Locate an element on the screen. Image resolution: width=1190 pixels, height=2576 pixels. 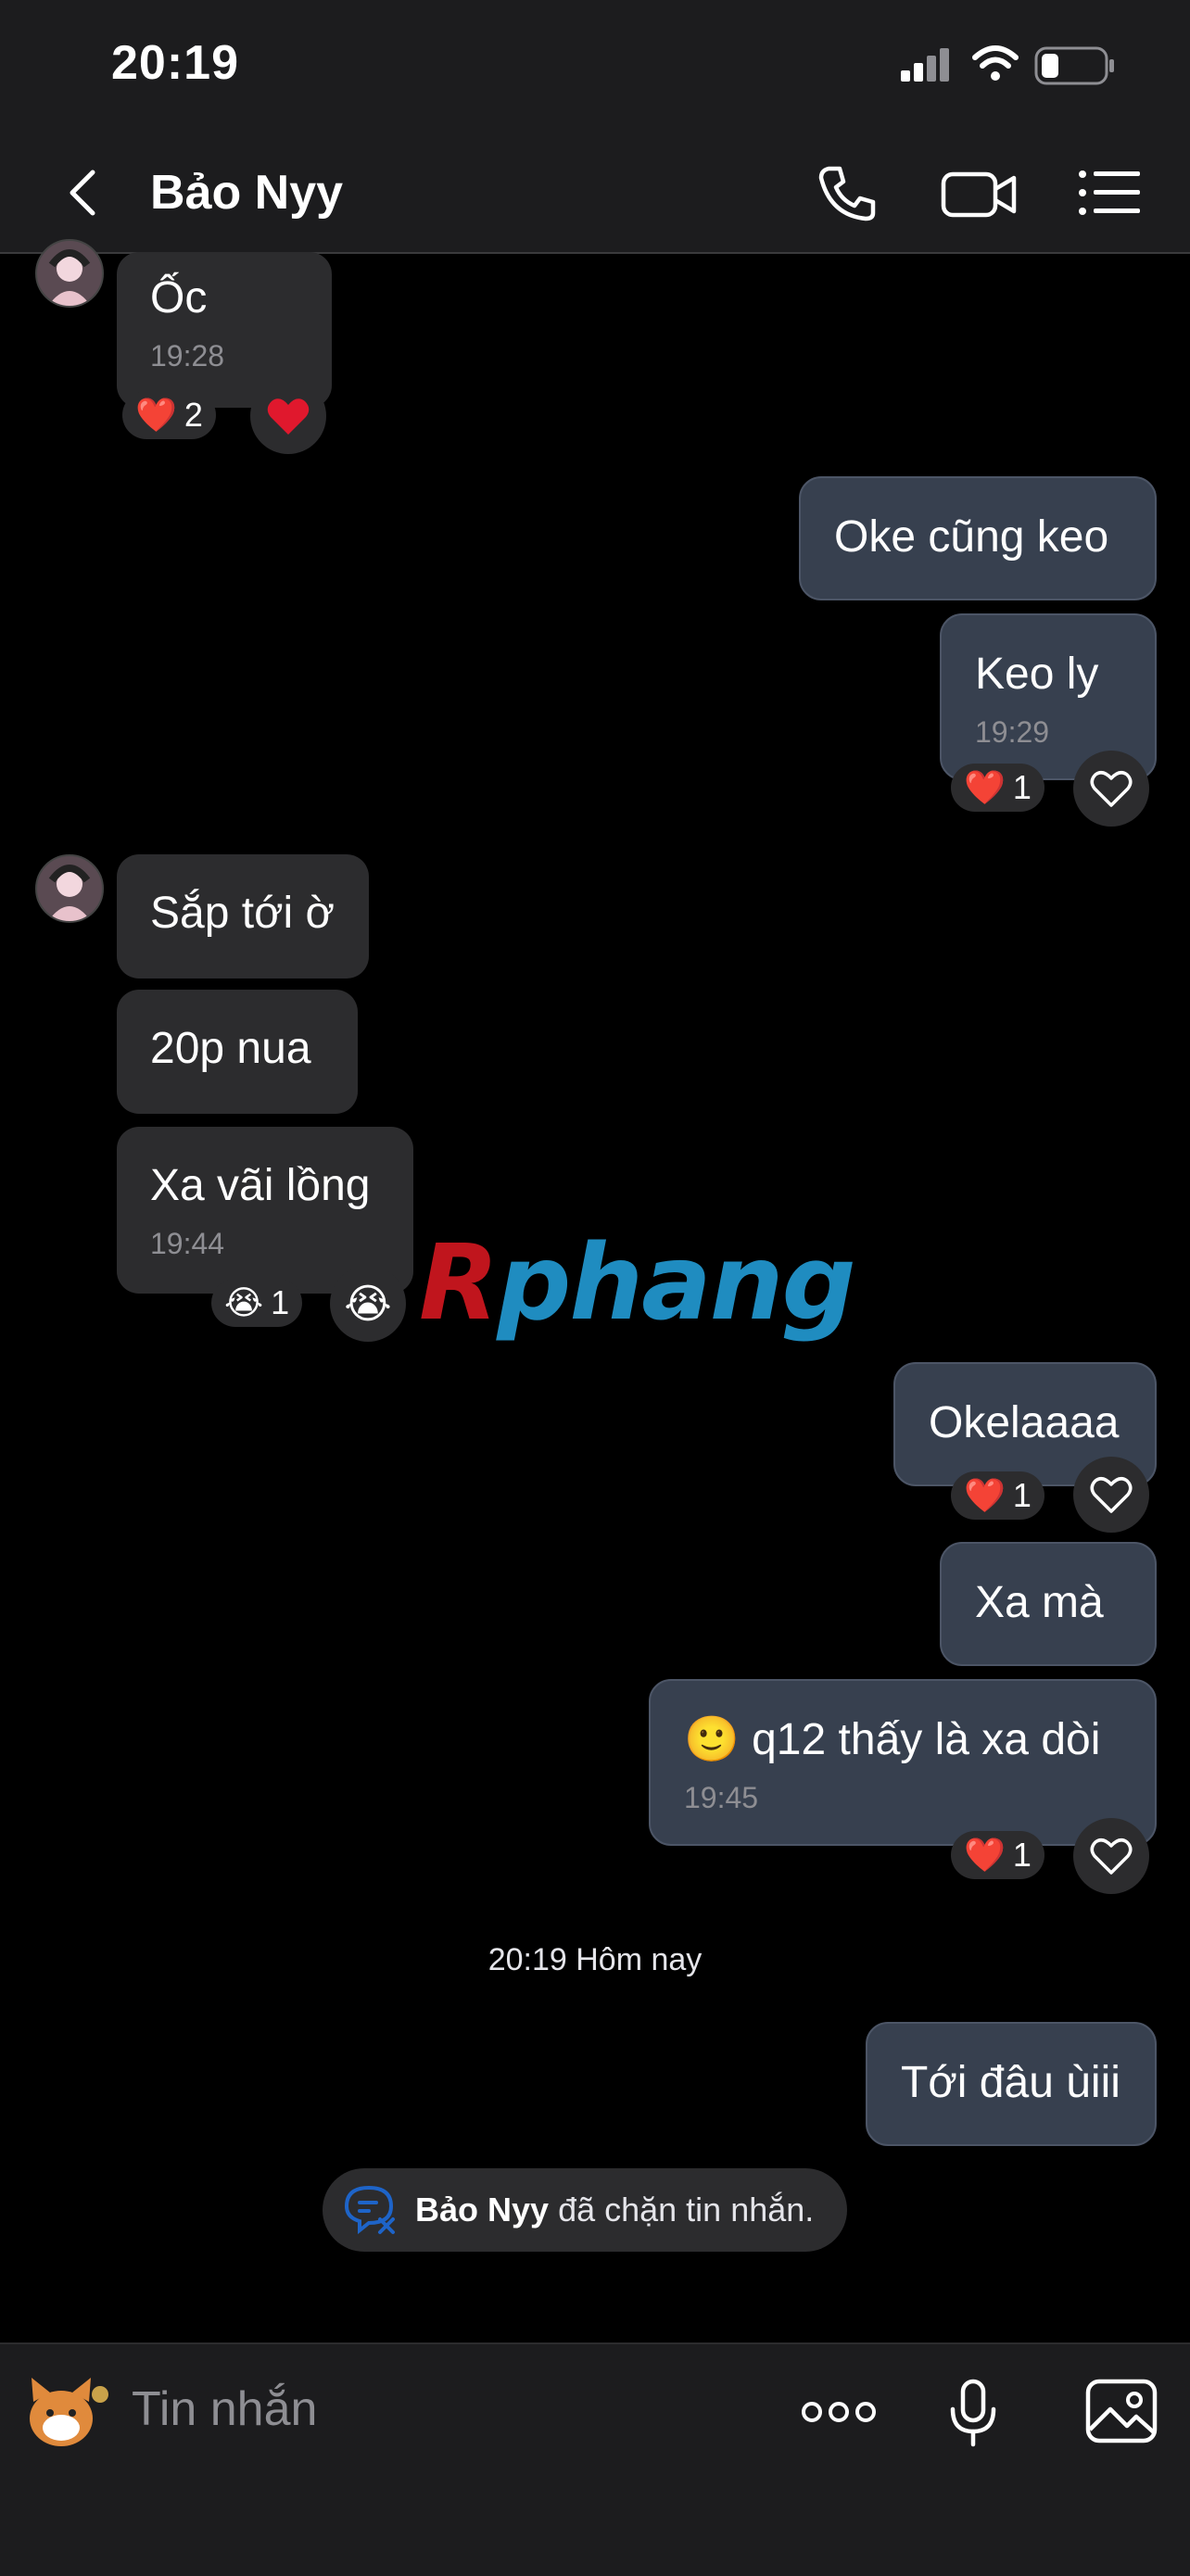
notice-text: đã chặn tin nhắn. is located at coordinates (686, 2210).